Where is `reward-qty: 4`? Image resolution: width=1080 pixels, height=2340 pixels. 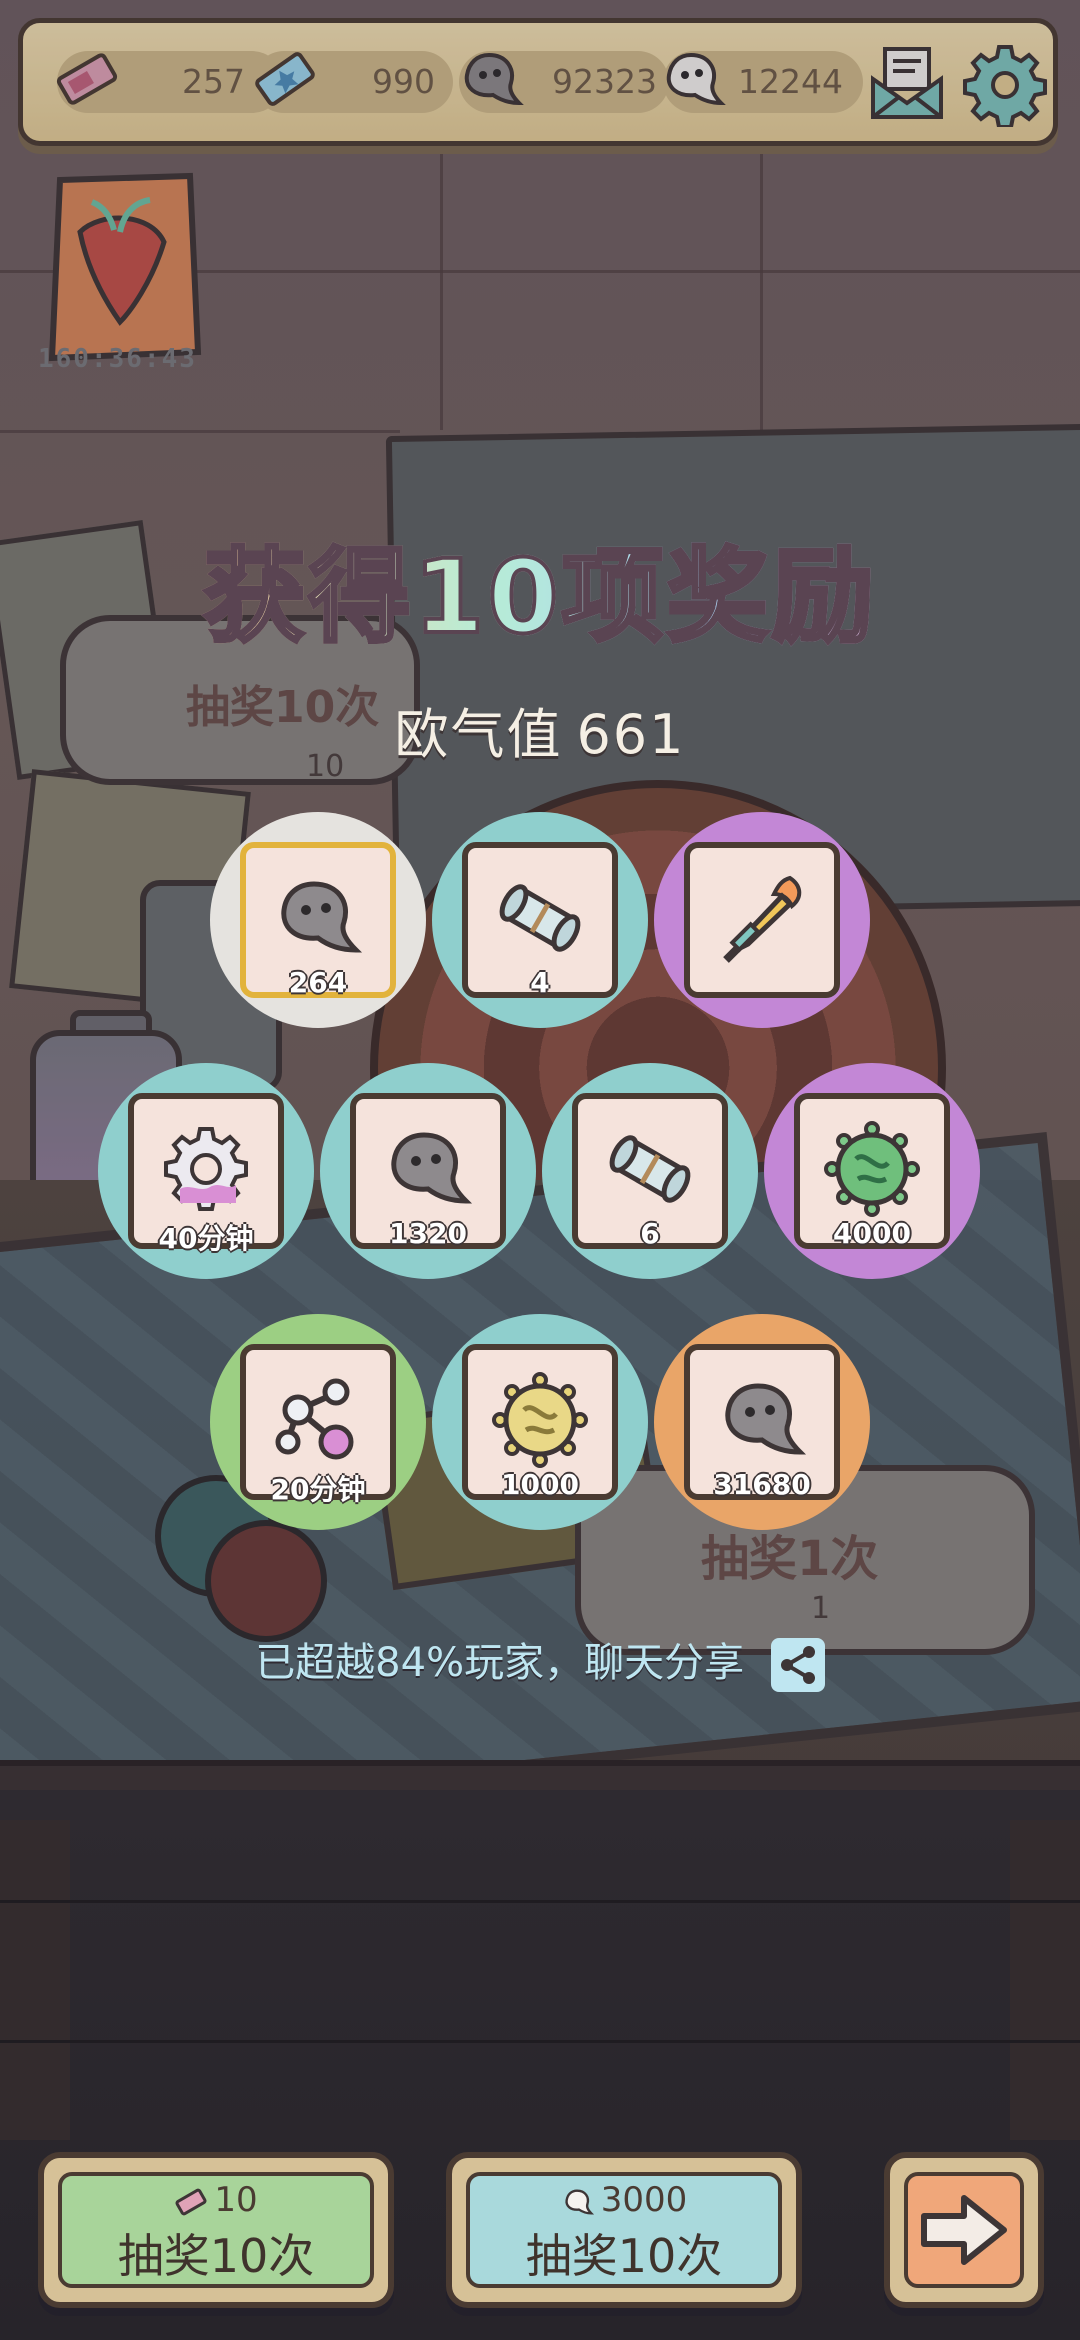
reward-qty: 4 is located at coordinates (540, 982).